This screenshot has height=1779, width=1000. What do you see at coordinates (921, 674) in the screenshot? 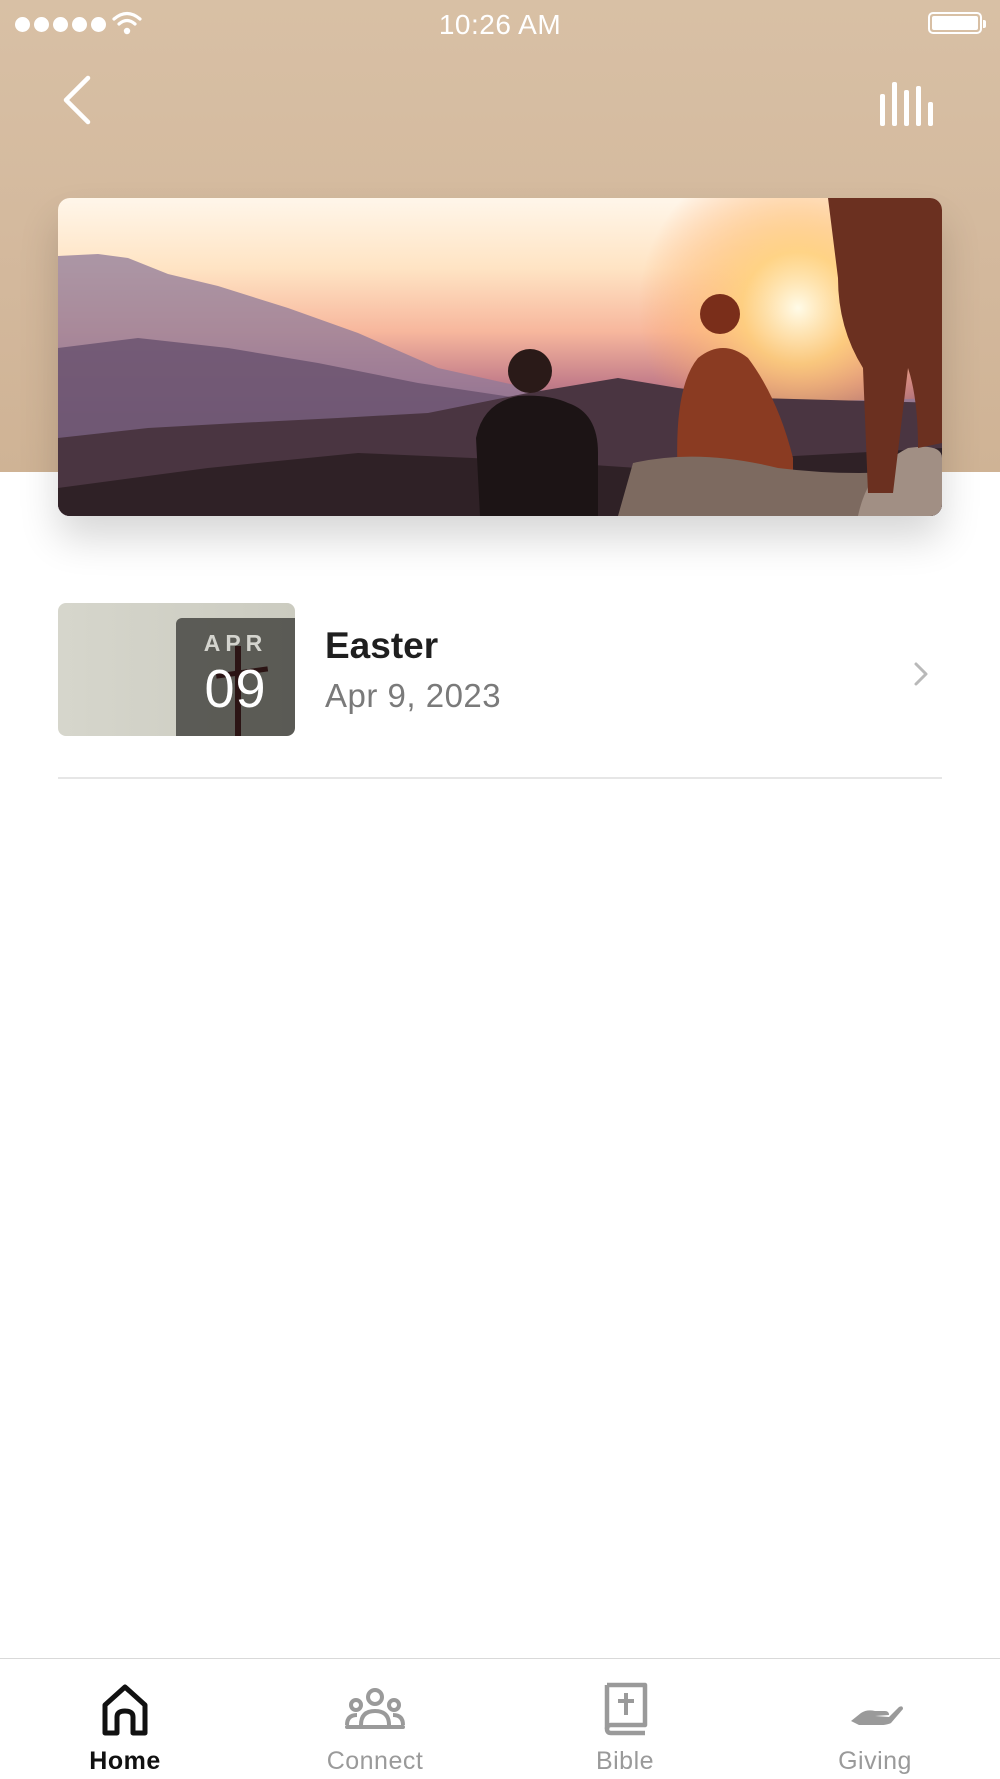
I see `chevron-right-icon` at bounding box center [921, 674].